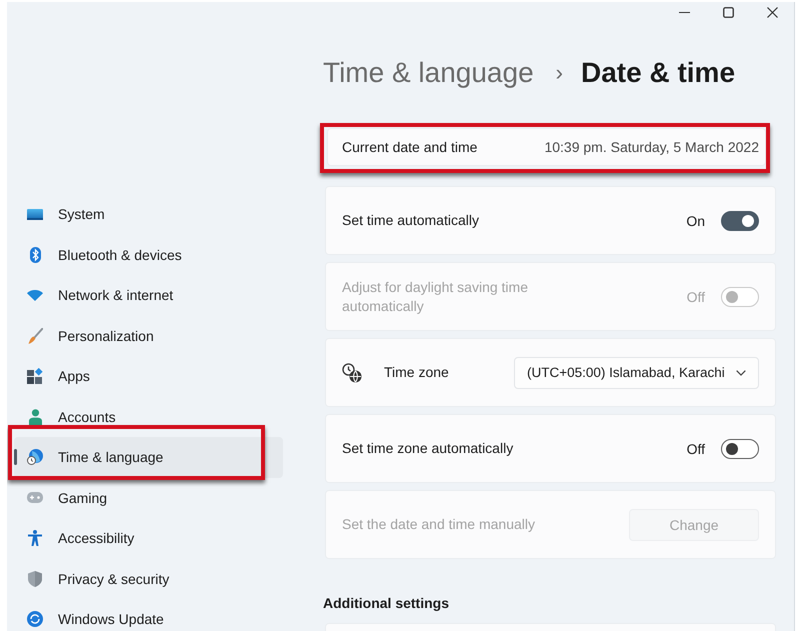 The height and width of the screenshot is (631, 800). What do you see at coordinates (416, 372) in the screenshot?
I see `setting-label: Time zone` at bounding box center [416, 372].